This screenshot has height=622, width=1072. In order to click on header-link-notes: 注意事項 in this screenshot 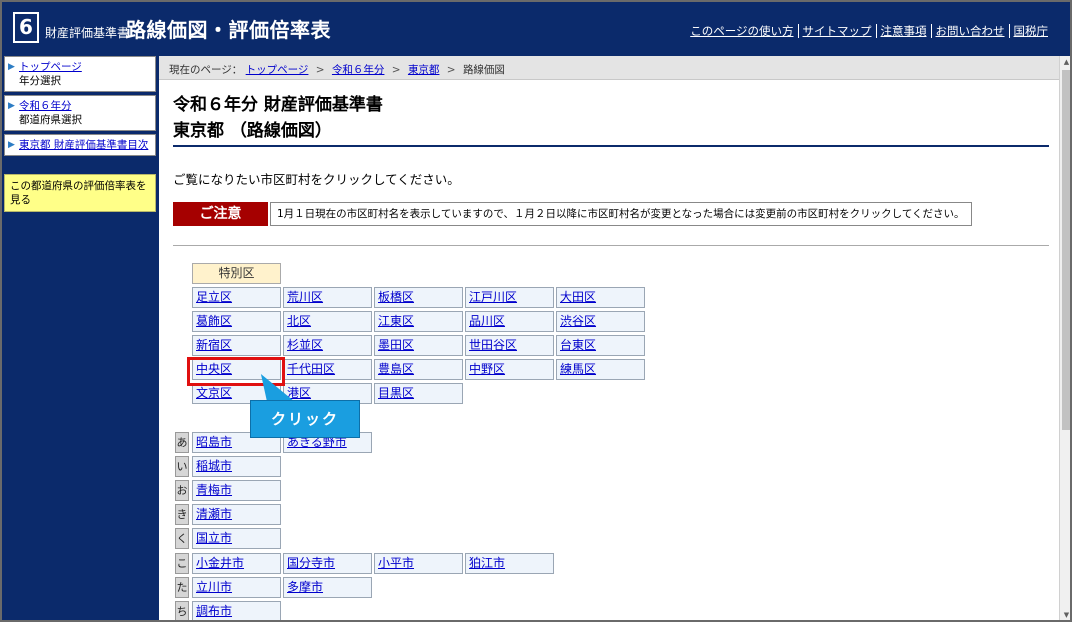, I will do `click(904, 31)`.